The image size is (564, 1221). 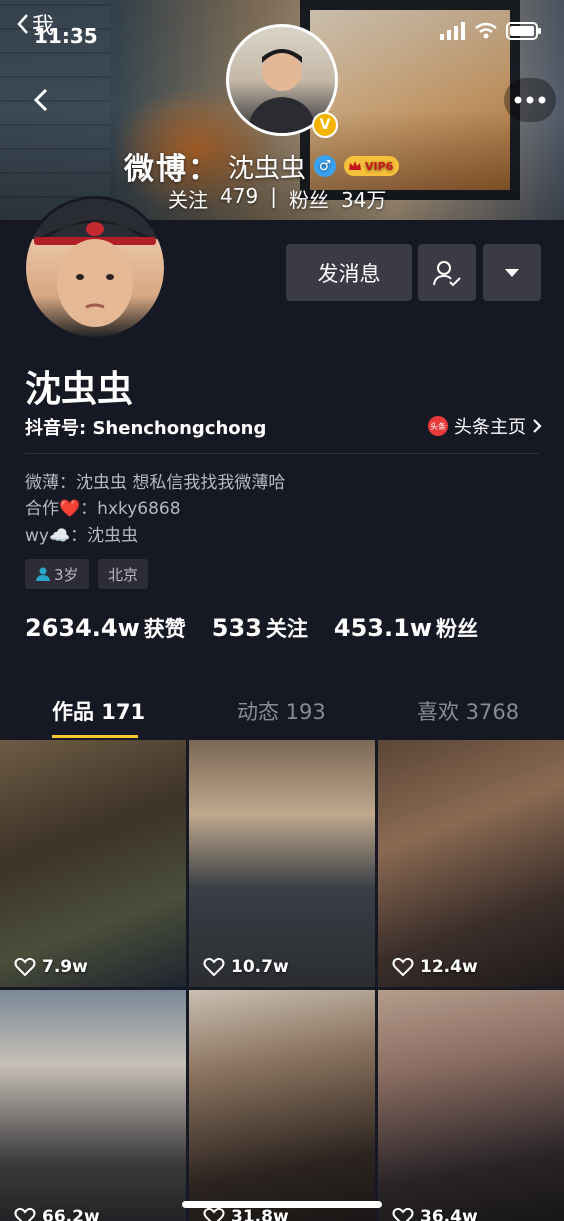 What do you see at coordinates (82, 536) in the screenshot?
I see `bio-line: wy☁️：沈虫虫` at bounding box center [82, 536].